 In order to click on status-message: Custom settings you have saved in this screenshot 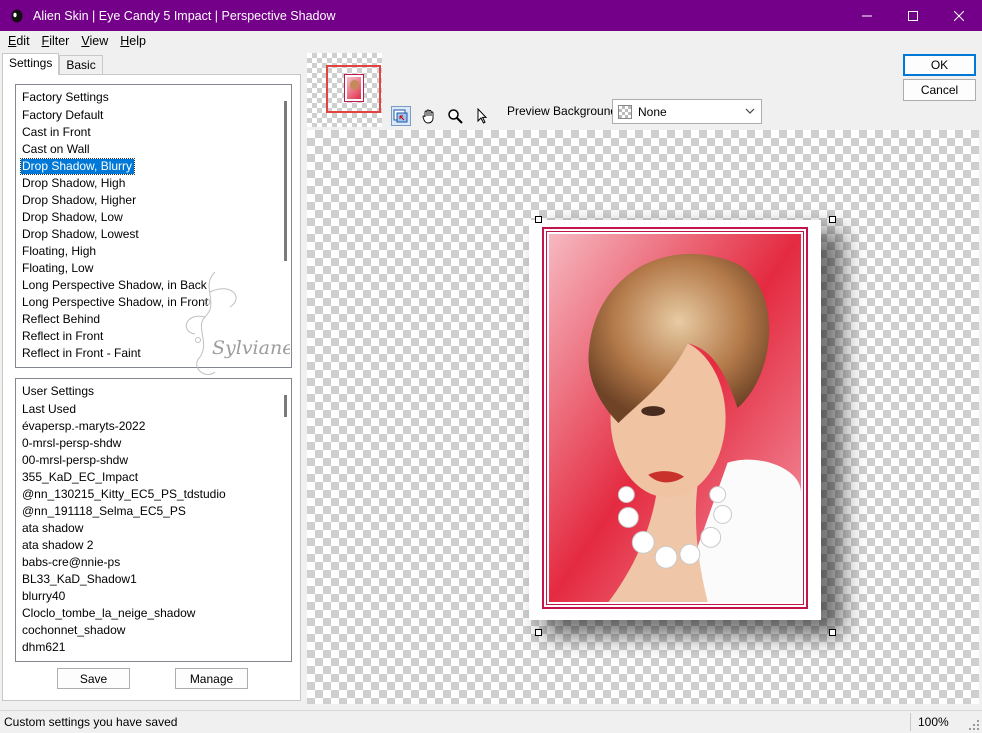, I will do `click(91, 722)`.